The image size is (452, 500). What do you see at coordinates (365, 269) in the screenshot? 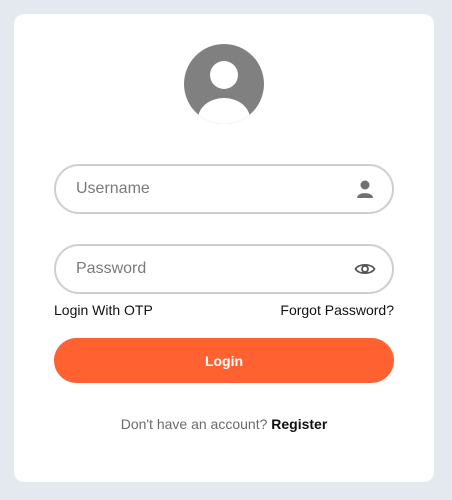
I see `eye-icon` at bounding box center [365, 269].